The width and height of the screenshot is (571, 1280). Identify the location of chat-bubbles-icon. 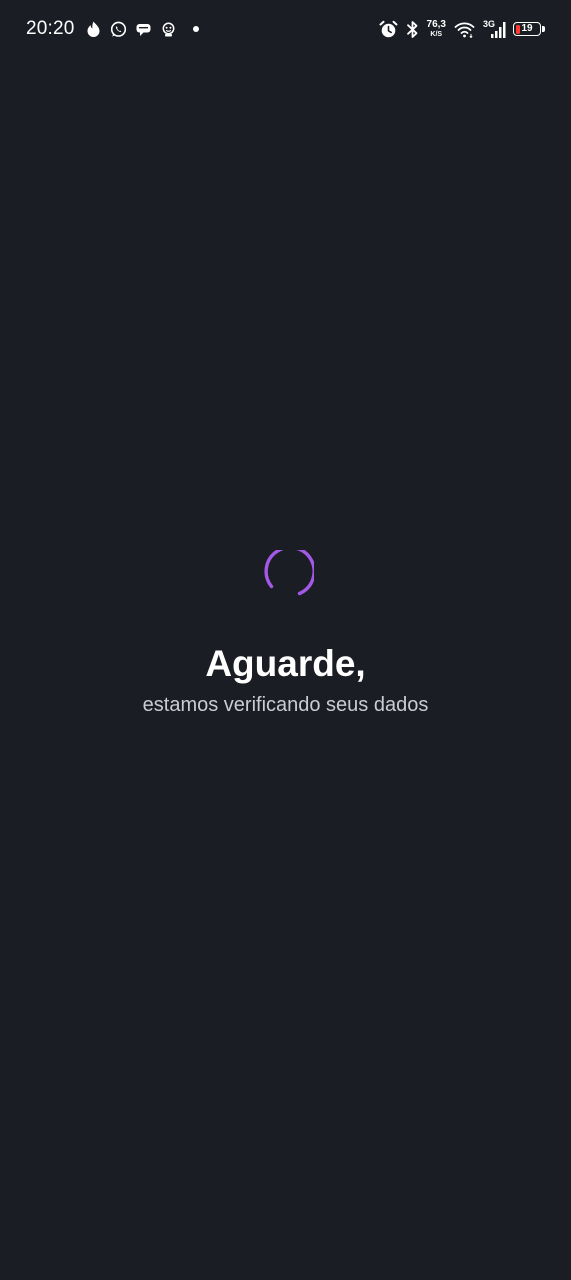
(143, 29).